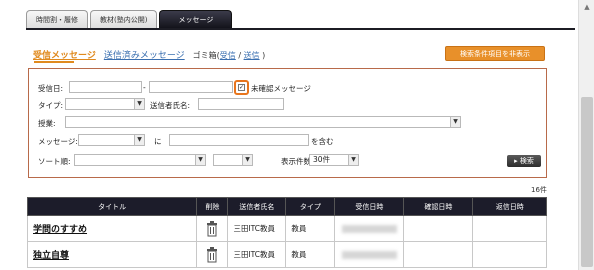  I want to click on table-row: 学問のすすめ 三田ITC教員 教員, so click(286, 228).